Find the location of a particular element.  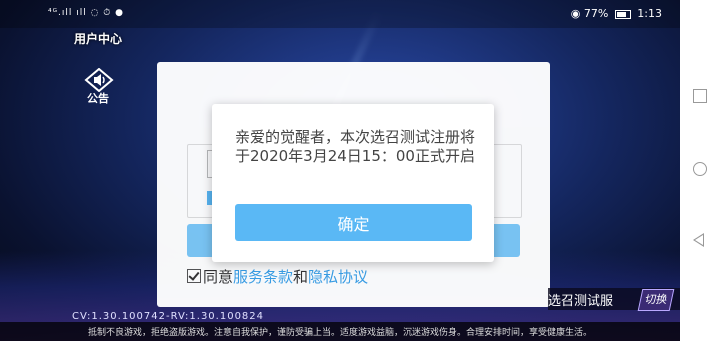

eye-icon: ◉ is located at coordinates (575, 13).